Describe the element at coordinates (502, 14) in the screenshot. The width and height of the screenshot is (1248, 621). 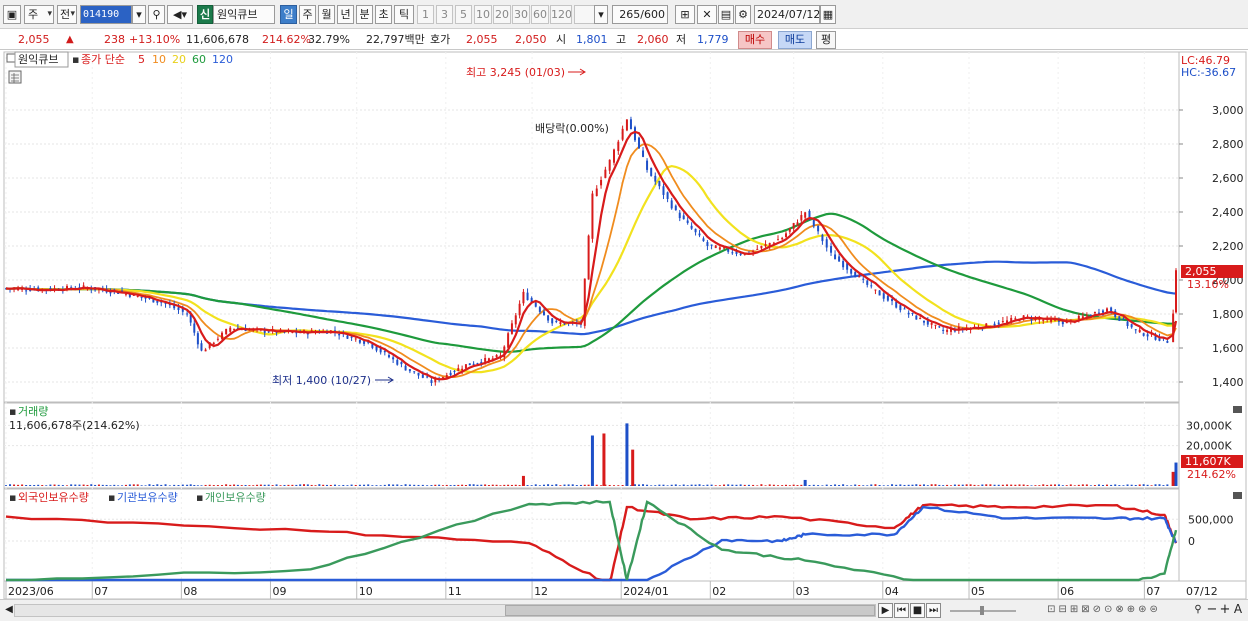
I see `interval-20-button: 20` at that location.